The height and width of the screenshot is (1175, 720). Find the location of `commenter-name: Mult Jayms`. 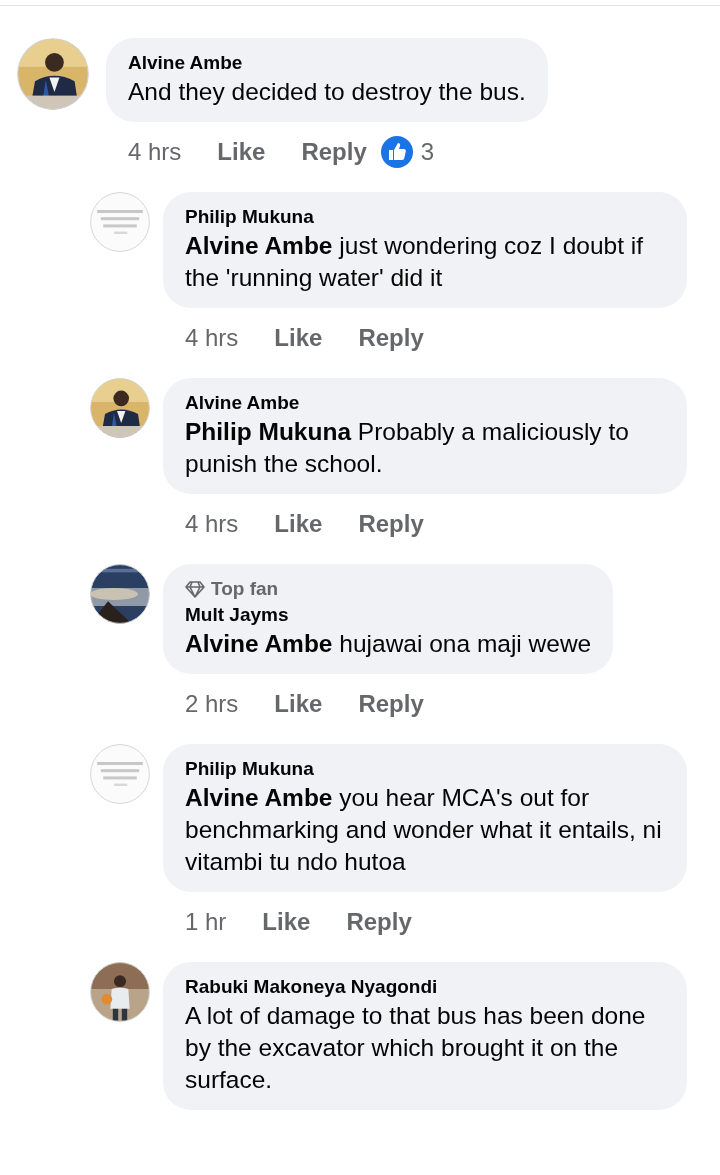

commenter-name: Mult Jayms is located at coordinates (388, 615).